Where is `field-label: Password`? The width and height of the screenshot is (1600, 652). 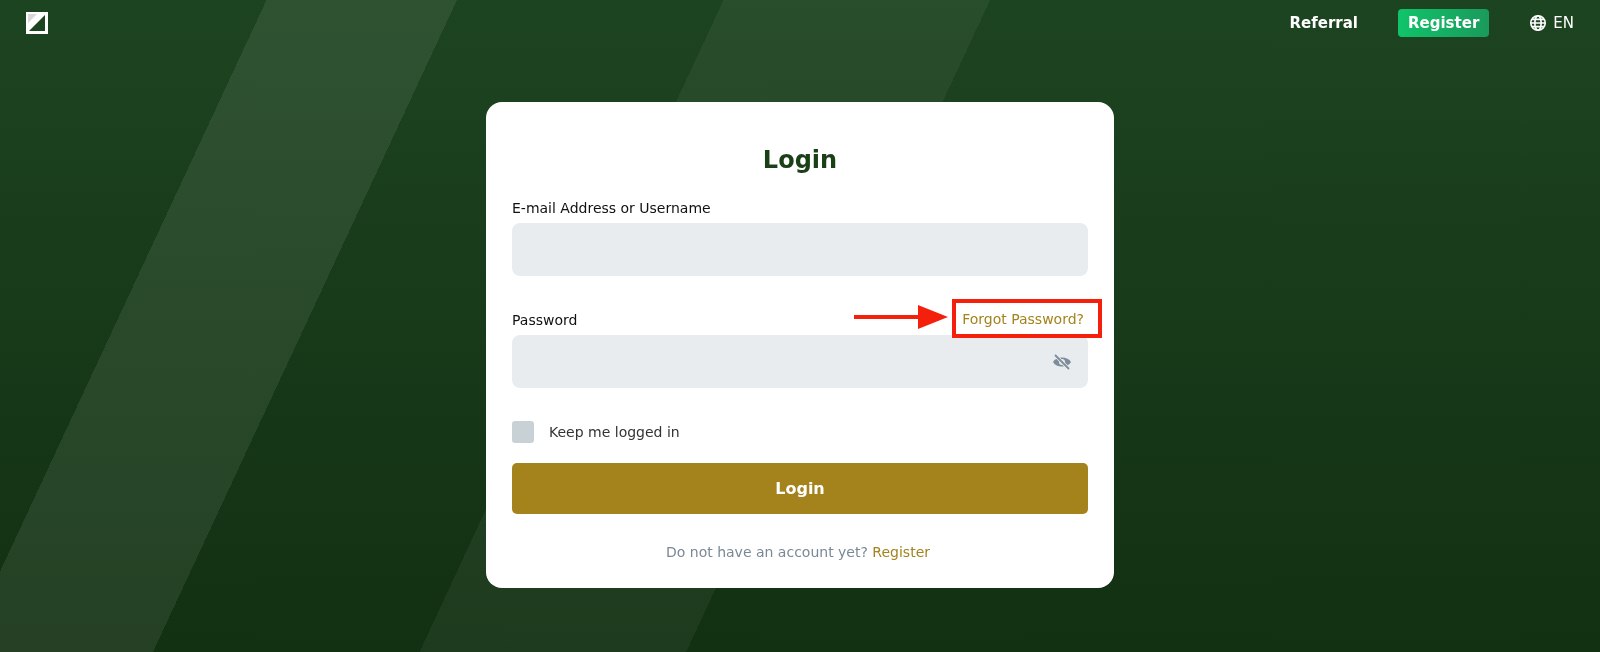 field-label: Password is located at coordinates (545, 320).